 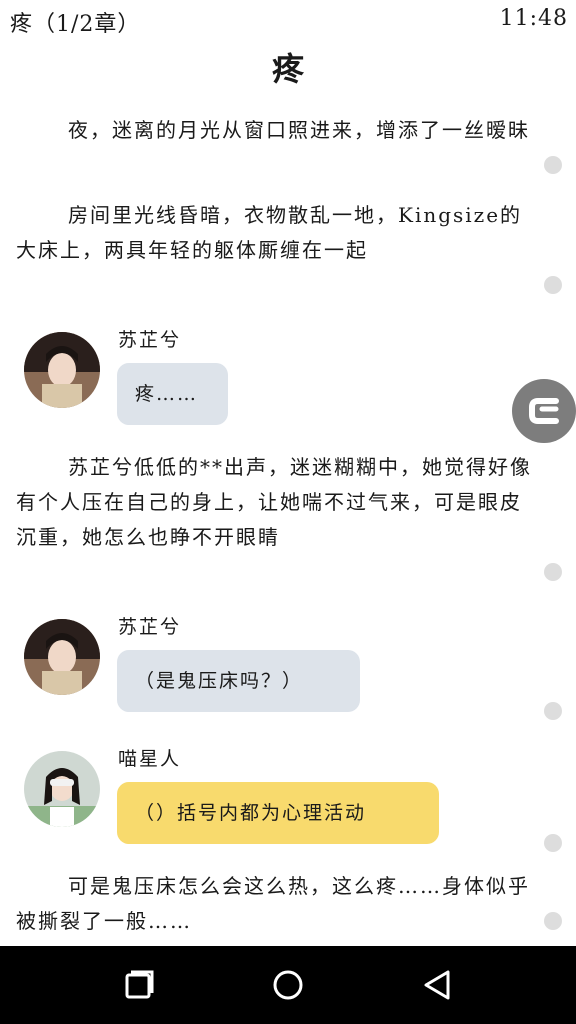 I want to click on home-button, so click(x=288, y=985).